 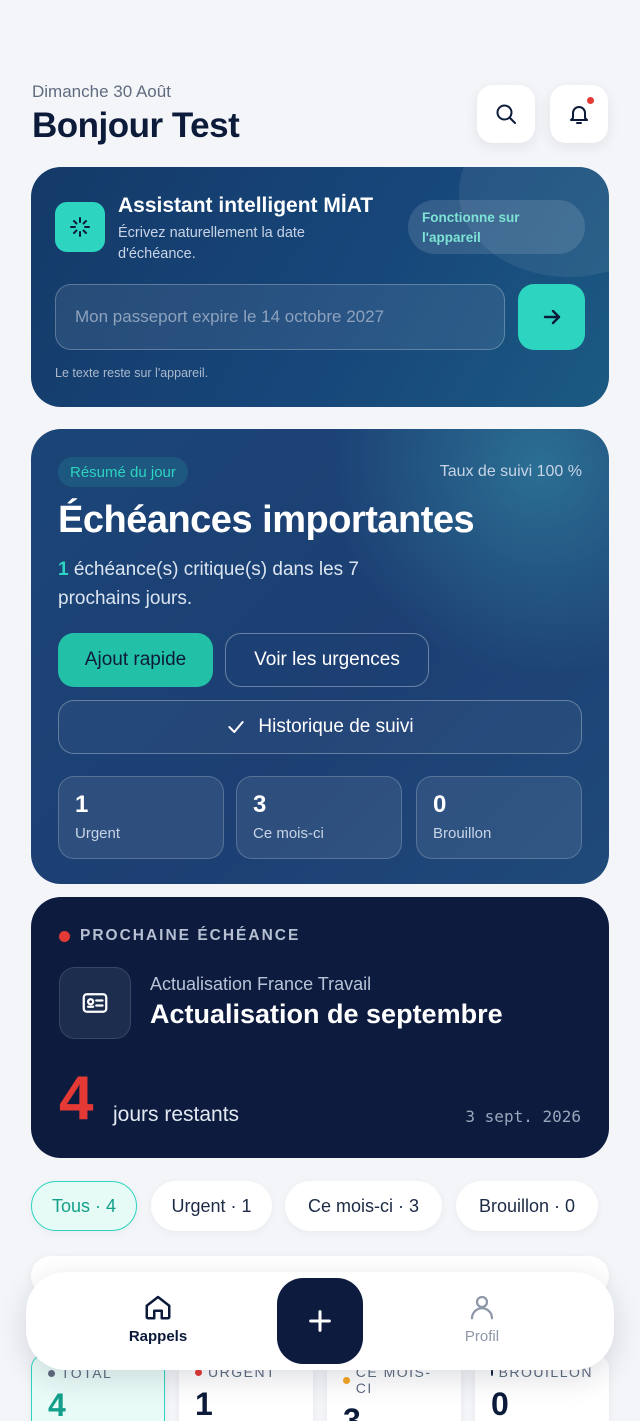 What do you see at coordinates (246, 205) in the screenshot?
I see `assistant-title: Assistant intelligent MİAT` at bounding box center [246, 205].